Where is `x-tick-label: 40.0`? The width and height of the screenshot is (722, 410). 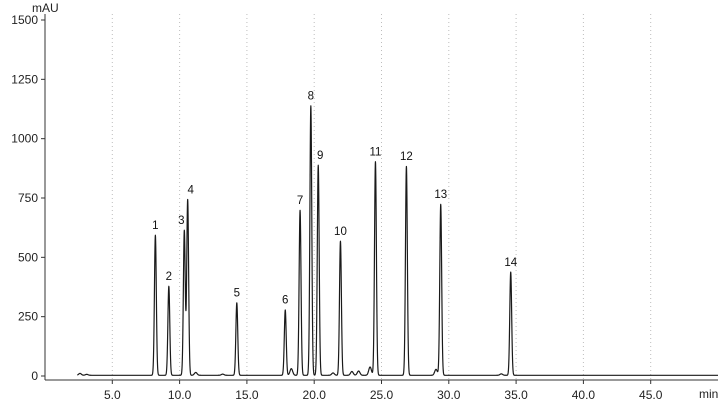 x-tick-label: 40.0 is located at coordinates (584, 395).